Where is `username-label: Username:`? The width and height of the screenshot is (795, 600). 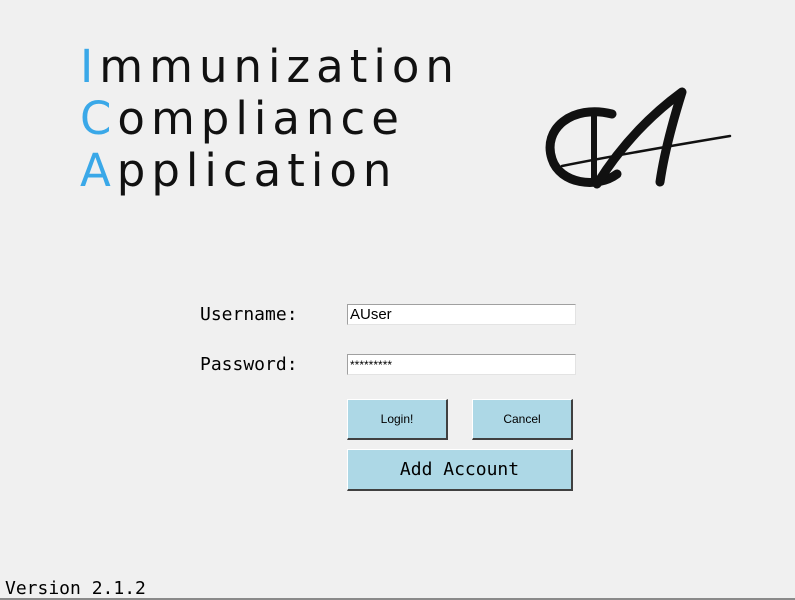
username-label: Username: is located at coordinates (249, 314).